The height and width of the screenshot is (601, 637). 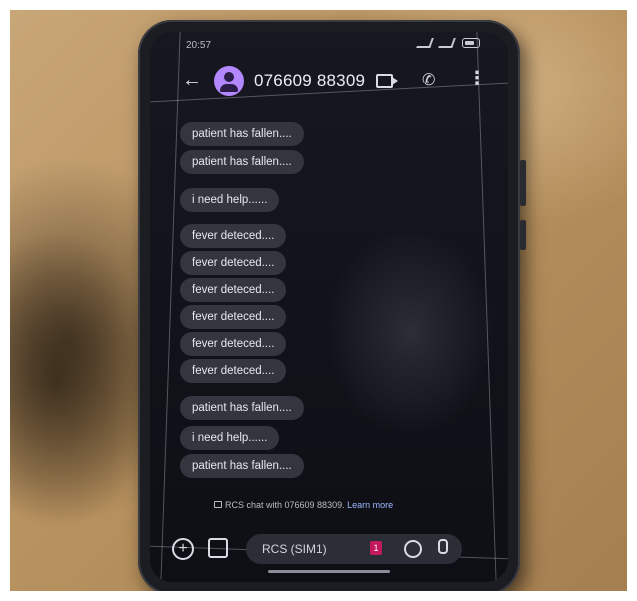 I want to click on emoji-icon, so click(x=413, y=549).